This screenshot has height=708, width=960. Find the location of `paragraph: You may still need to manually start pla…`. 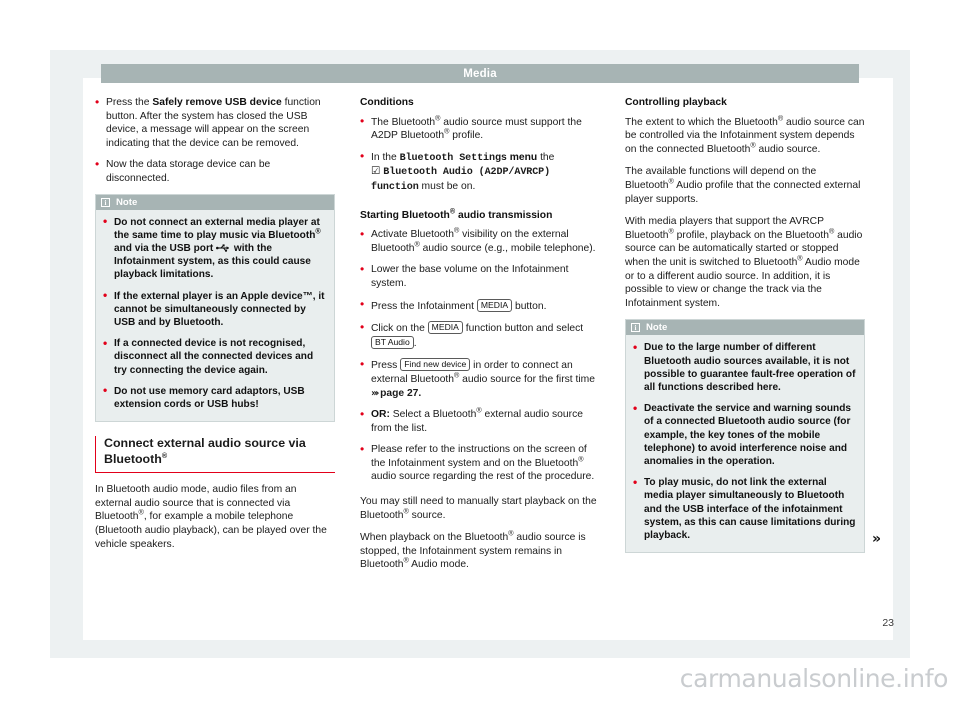

paragraph: You may still need to manually start pla… is located at coordinates (478, 508).